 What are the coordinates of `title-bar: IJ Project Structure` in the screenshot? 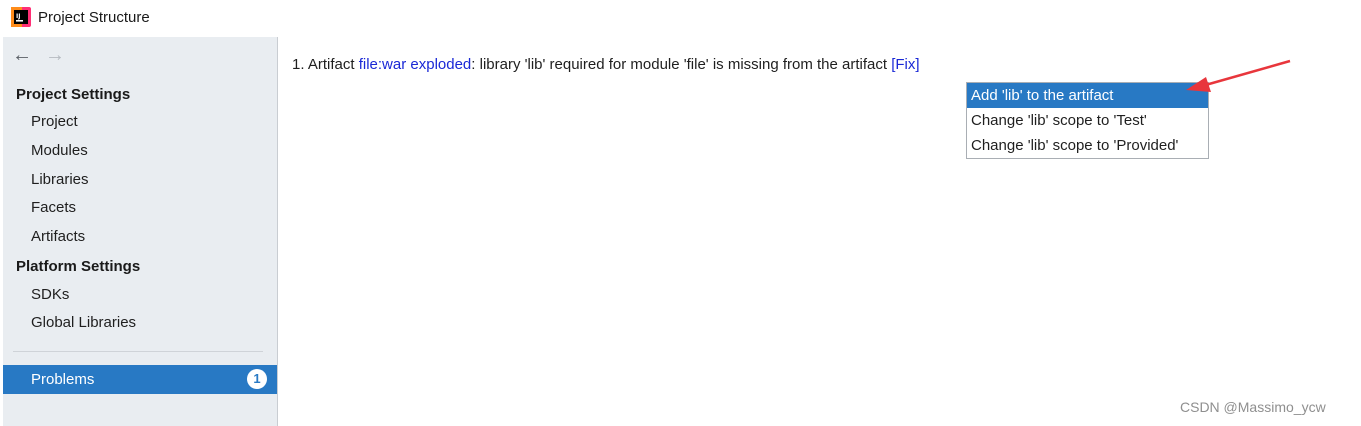 It's located at (680, 18).